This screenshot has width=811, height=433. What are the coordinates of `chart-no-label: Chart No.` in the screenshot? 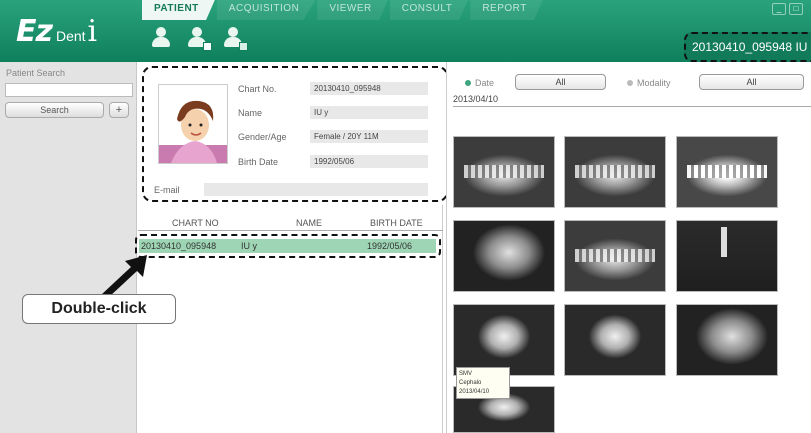 It's located at (257, 89).